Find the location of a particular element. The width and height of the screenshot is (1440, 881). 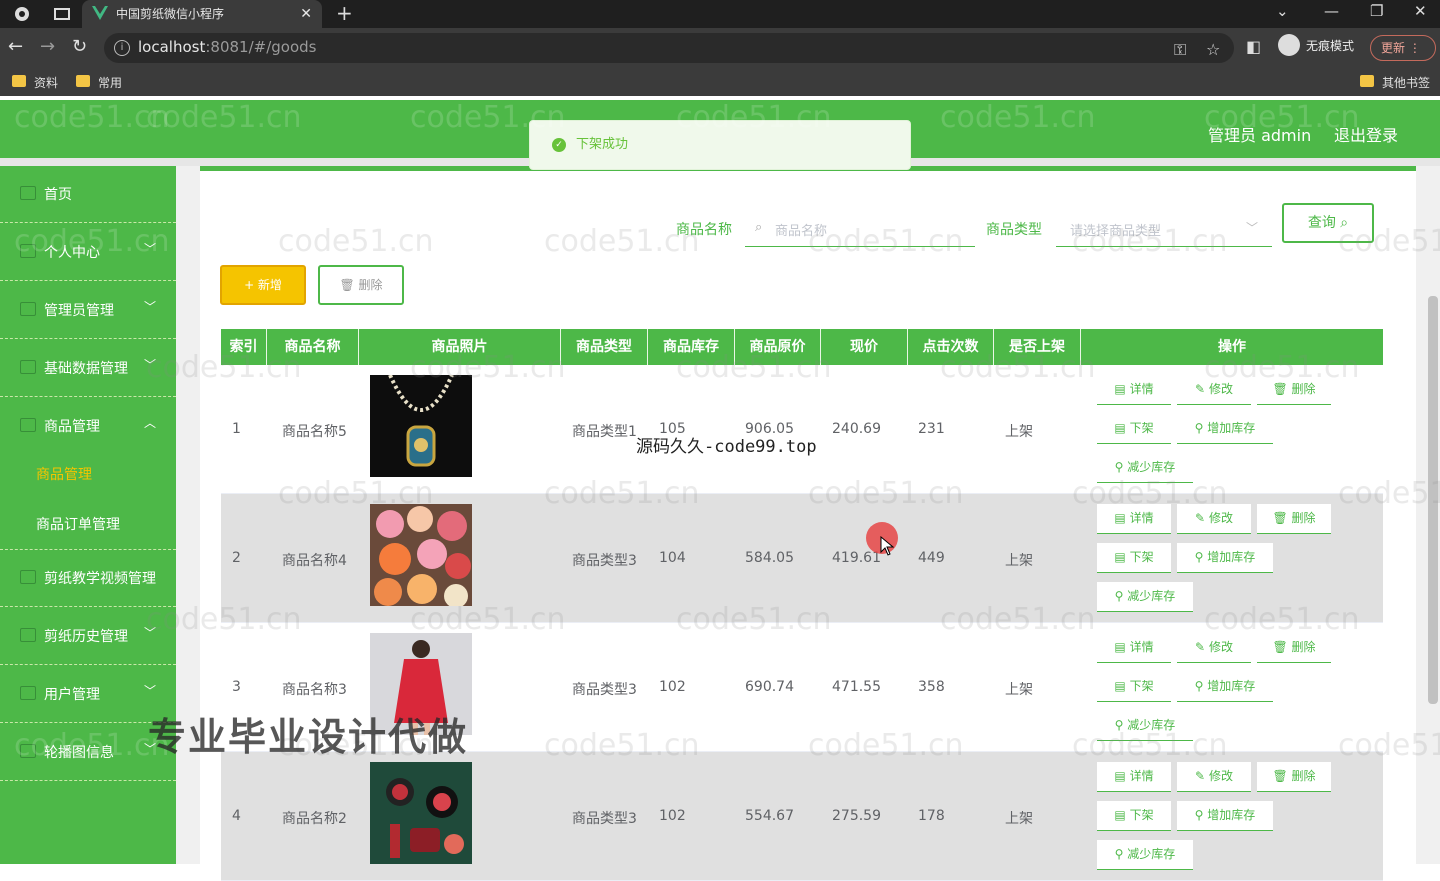

window-close-icon: ✕ is located at coordinates (1420, 11).